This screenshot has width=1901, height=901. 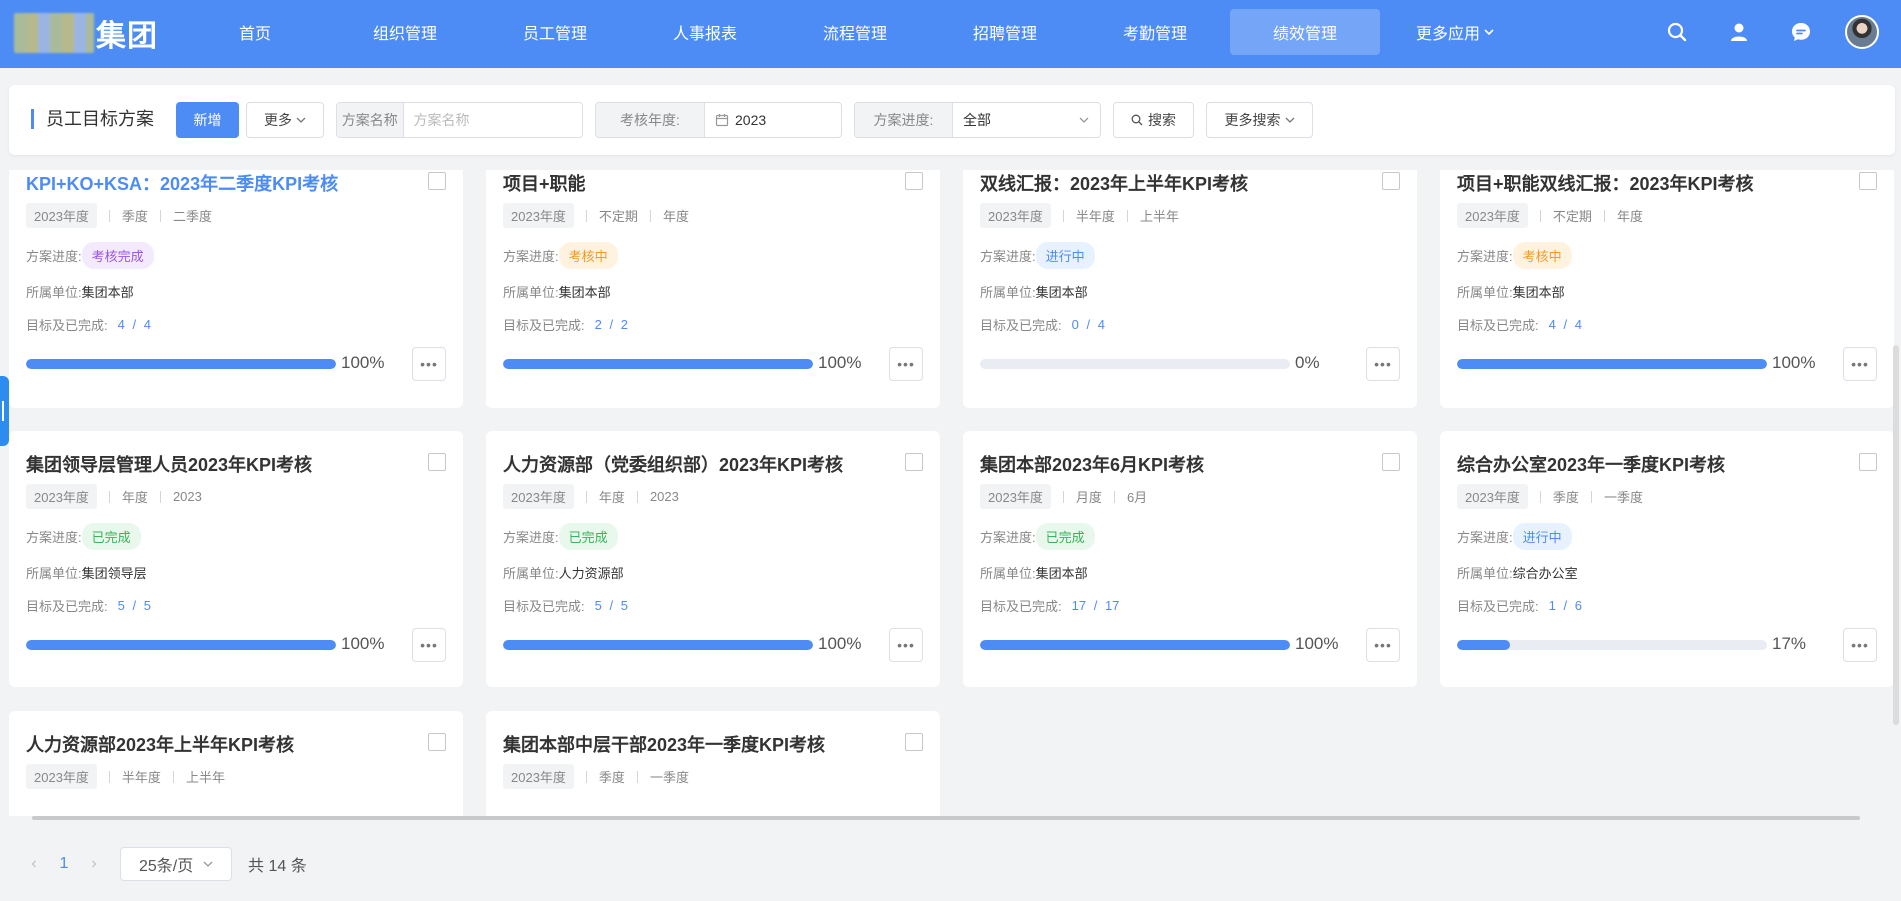 I want to click on nav-org: 组织管理, so click(x=405, y=32).